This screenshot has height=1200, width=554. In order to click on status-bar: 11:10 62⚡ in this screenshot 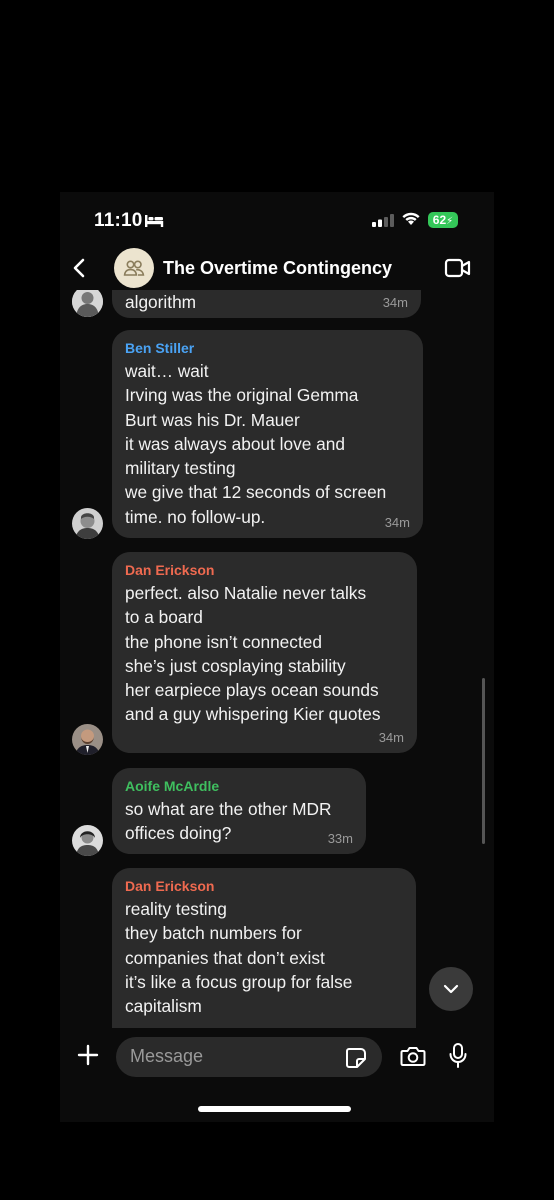, I will do `click(277, 218)`.